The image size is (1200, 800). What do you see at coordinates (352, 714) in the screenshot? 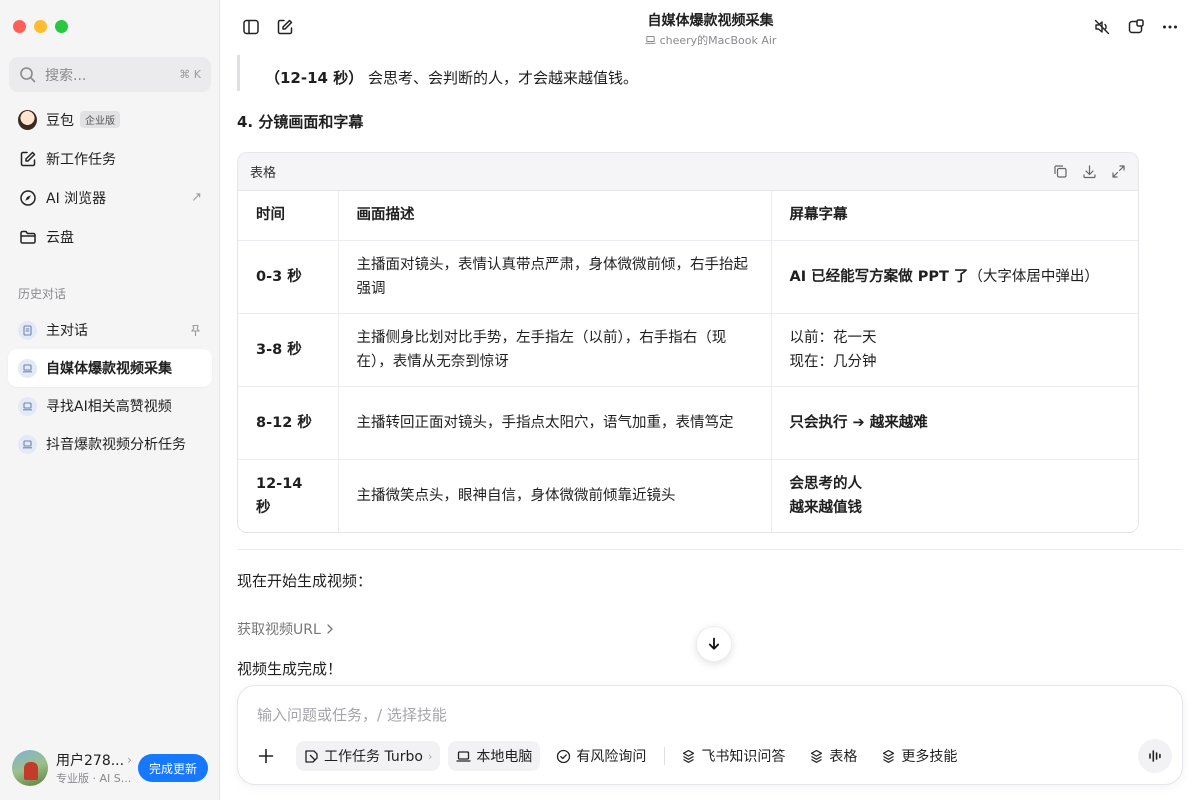
I see `composer-input: 输入问题或任务，/ 选择技能` at bounding box center [352, 714].